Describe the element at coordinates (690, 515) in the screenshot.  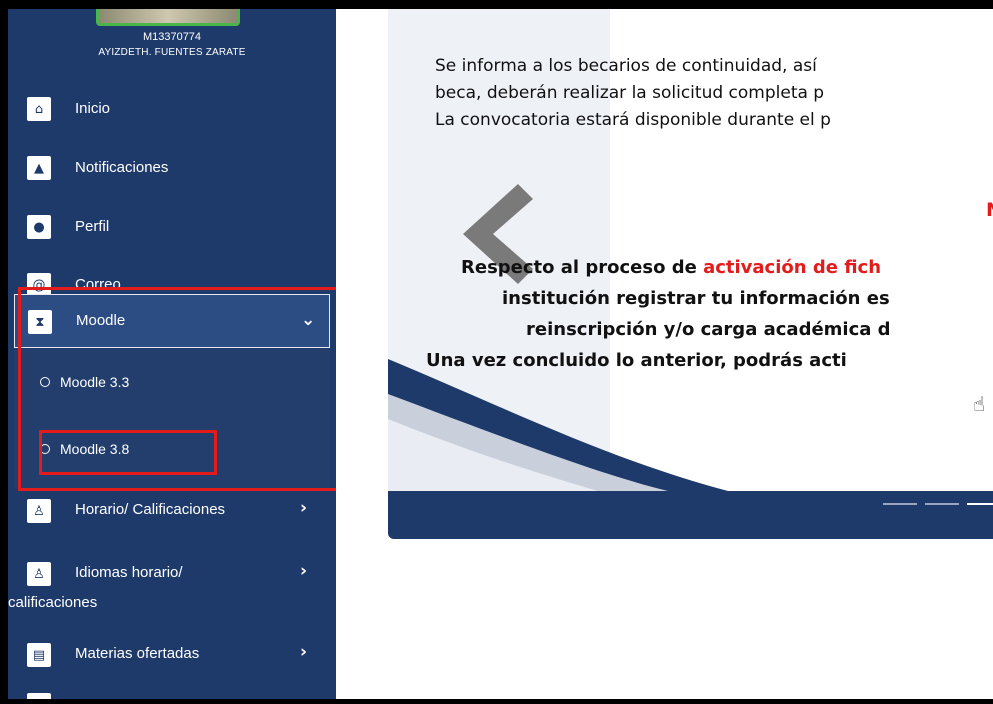
I see `carousel-footer` at that location.